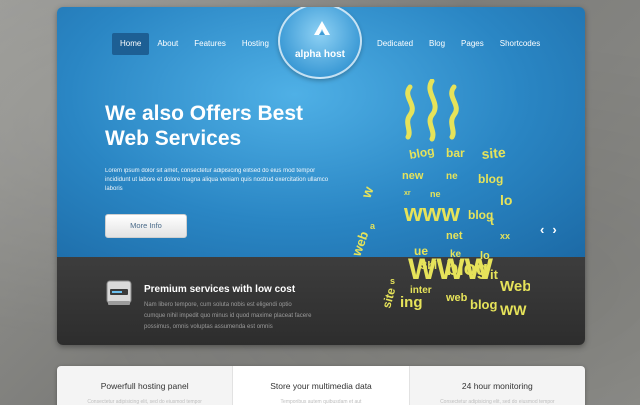 The height and width of the screenshot is (405, 640). What do you see at coordinates (366, 192) in the screenshot?
I see `mug-word: w` at bounding box center [366, 192].